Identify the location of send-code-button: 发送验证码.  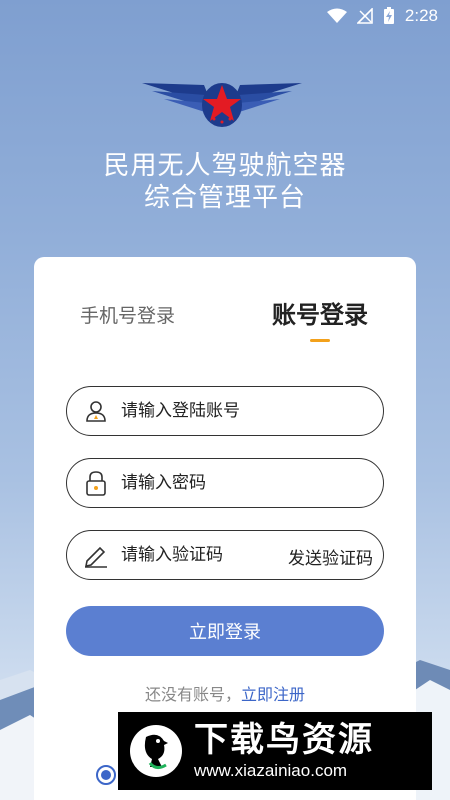
(330, 556).